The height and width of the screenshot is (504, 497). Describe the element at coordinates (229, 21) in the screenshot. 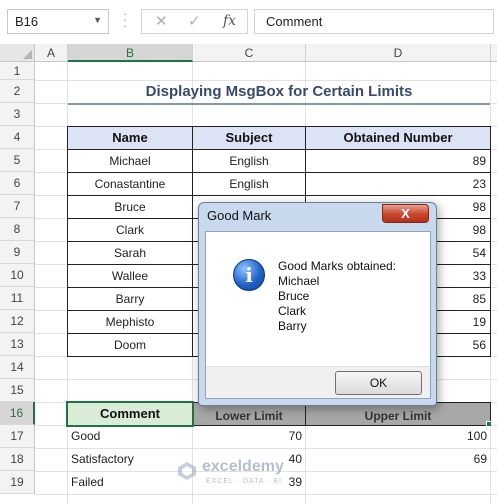

I see `function-icon: fx` at that location.